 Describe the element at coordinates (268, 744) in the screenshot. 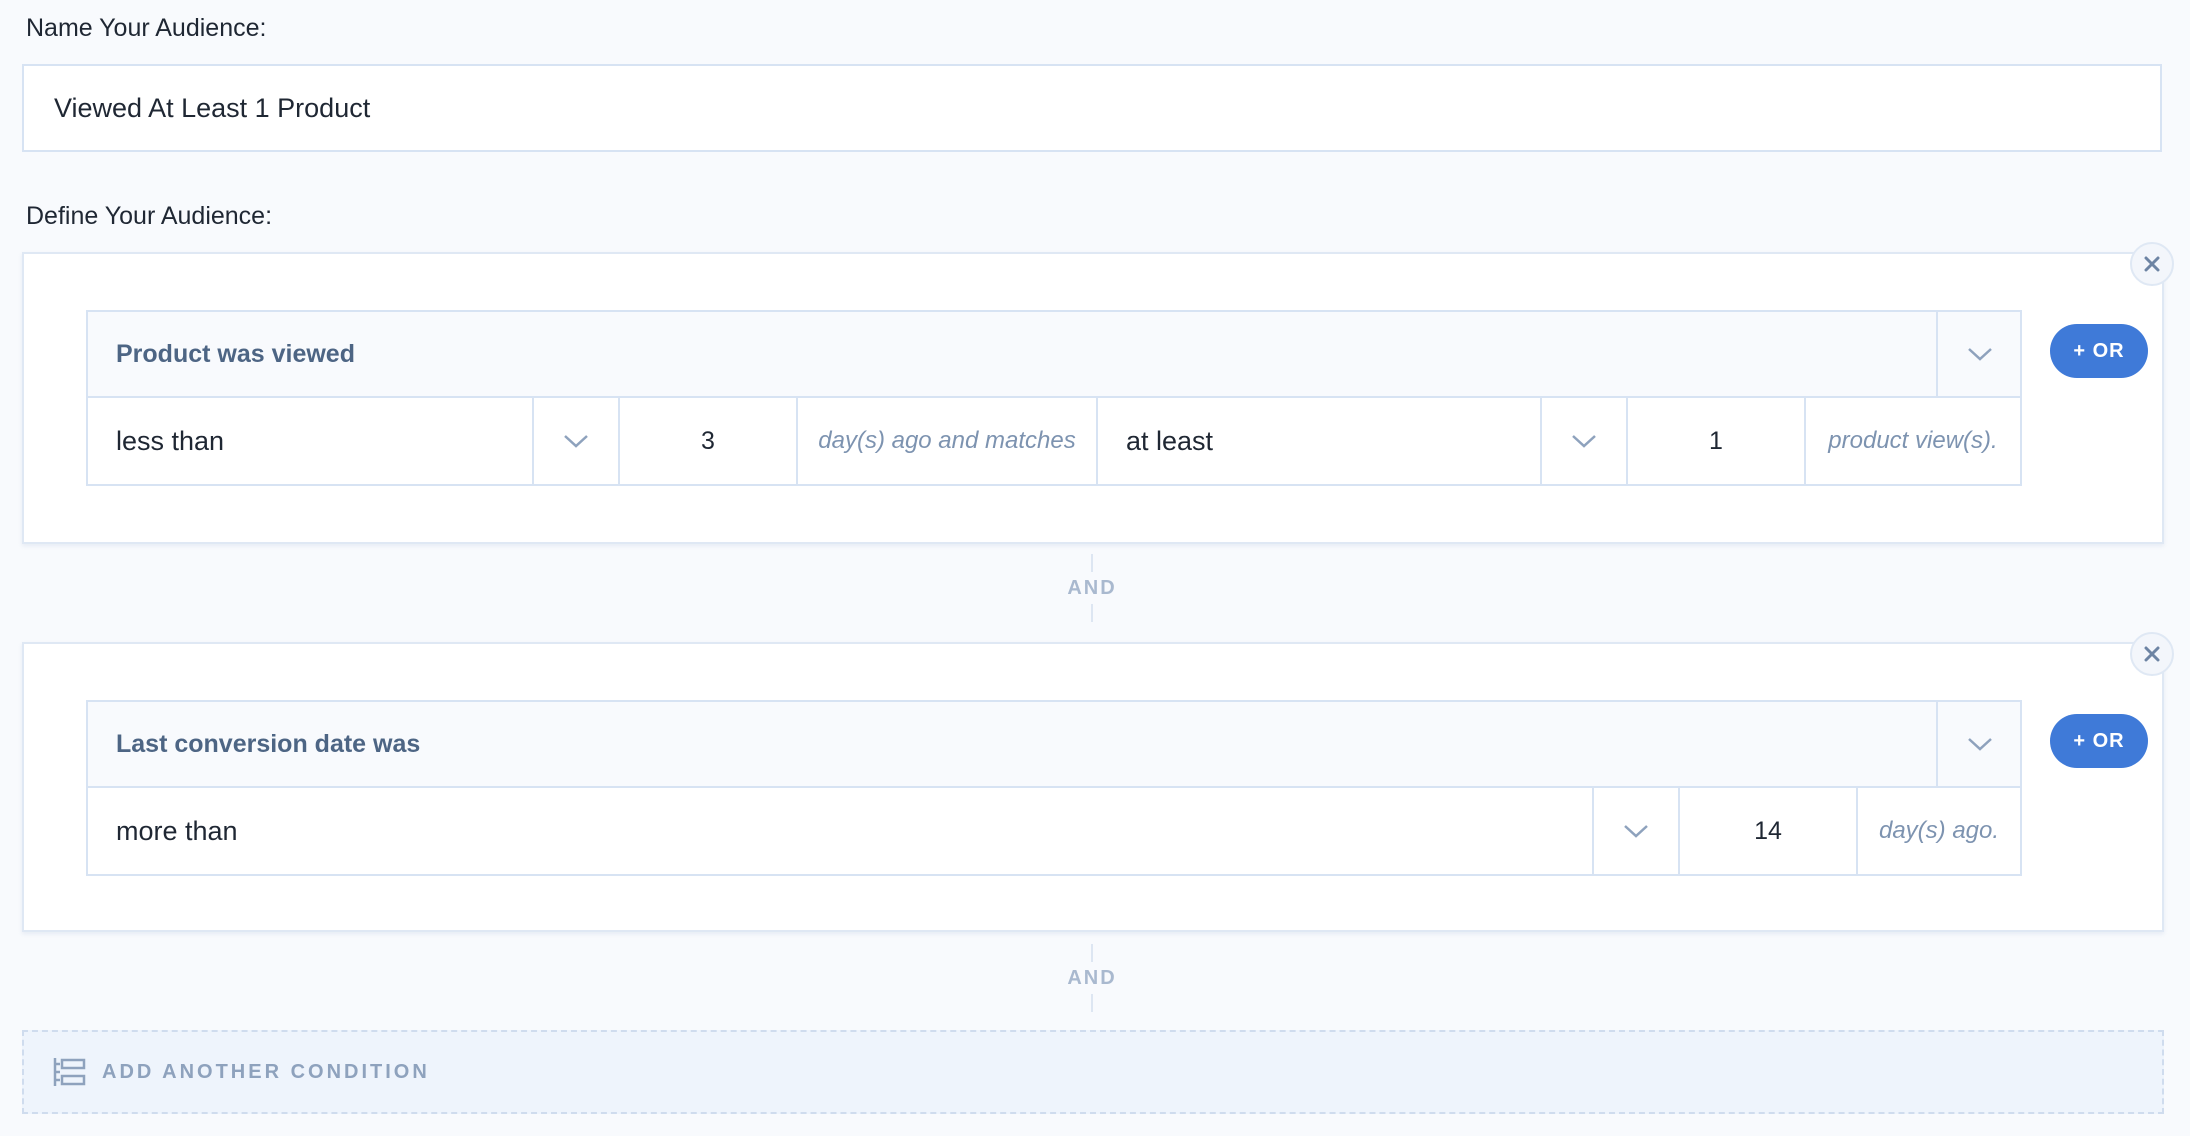

I see `condition-title: Last conversion date was` at that location.